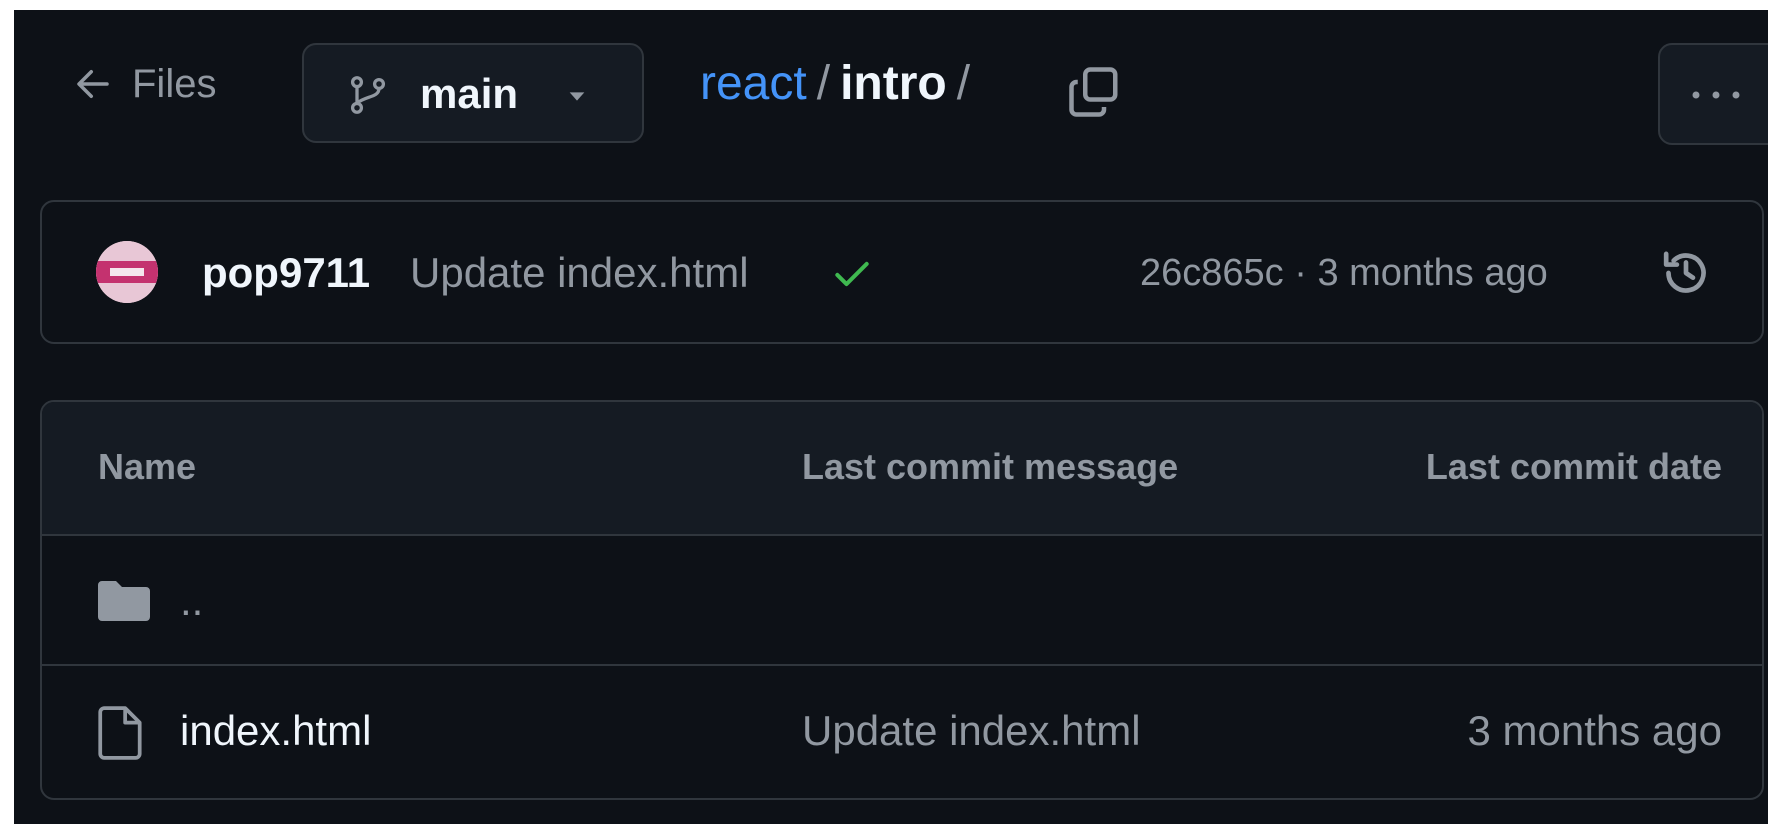  Describe the element at coordinates (971, 731) in the screenshot. I see `row-commit-message-link: Update index.html` at that location.